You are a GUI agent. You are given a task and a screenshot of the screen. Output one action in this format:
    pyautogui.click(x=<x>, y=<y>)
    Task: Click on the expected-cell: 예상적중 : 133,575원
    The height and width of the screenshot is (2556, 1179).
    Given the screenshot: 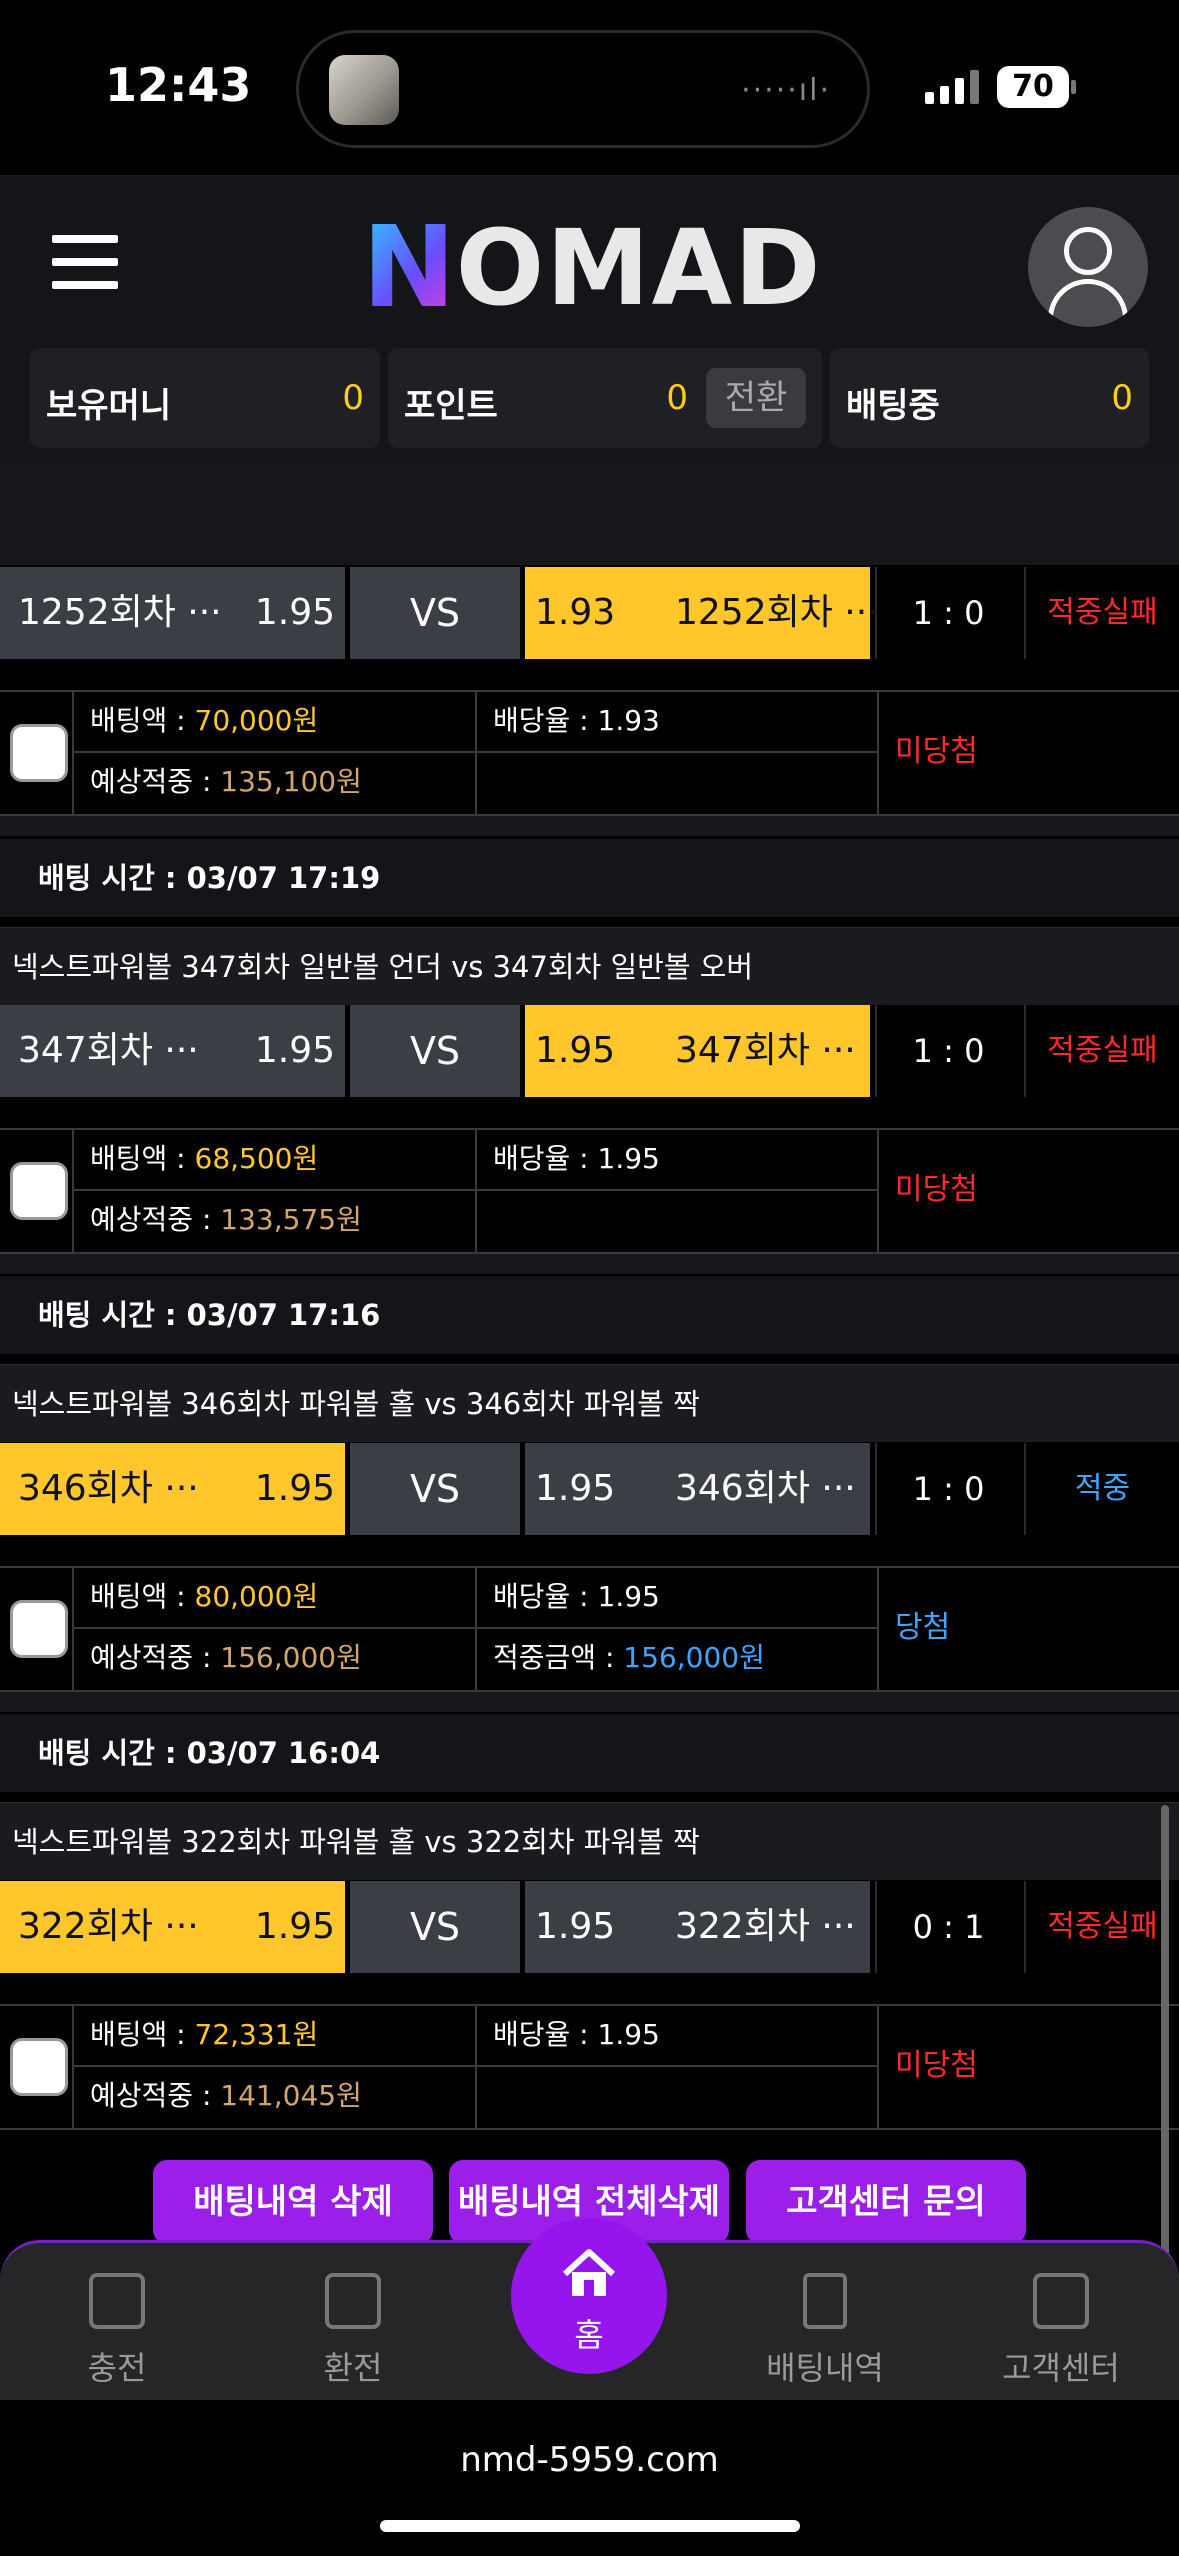 What is the action you would take?
    pyautogui.click(x=274, y=1221)
    